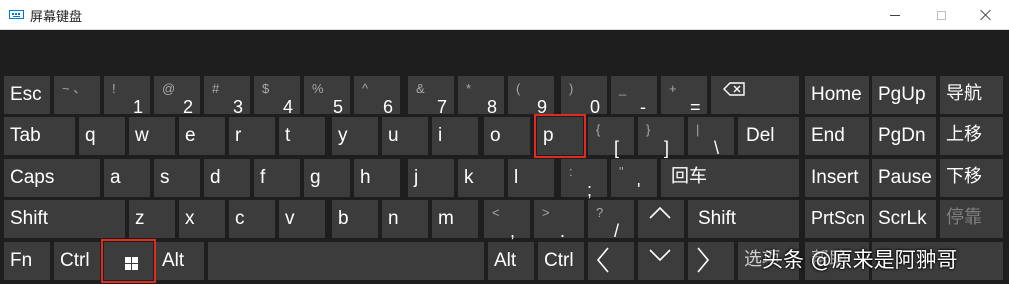 This screenshot has width=1009, height=284. What do you see at coordinates (584, 96) in the screenshot?
I see `key-0: ) 0` at bounding box center [584, 96].